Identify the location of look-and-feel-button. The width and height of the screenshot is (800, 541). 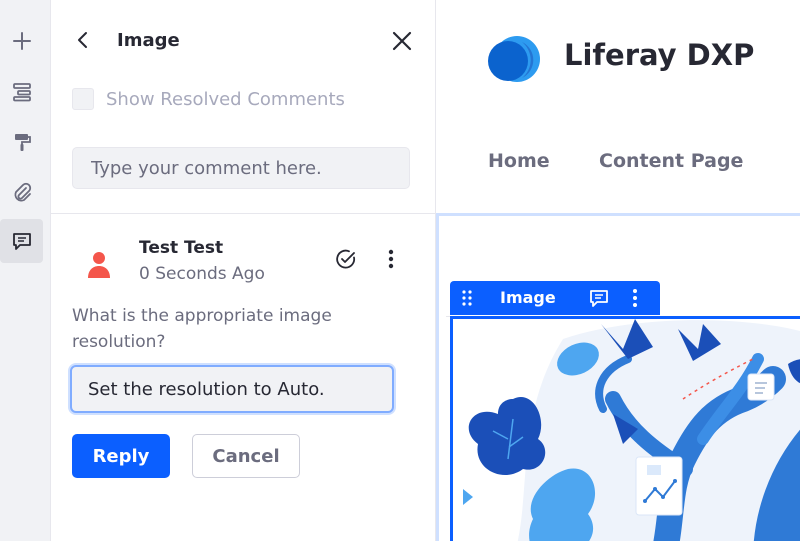
(21, 142).